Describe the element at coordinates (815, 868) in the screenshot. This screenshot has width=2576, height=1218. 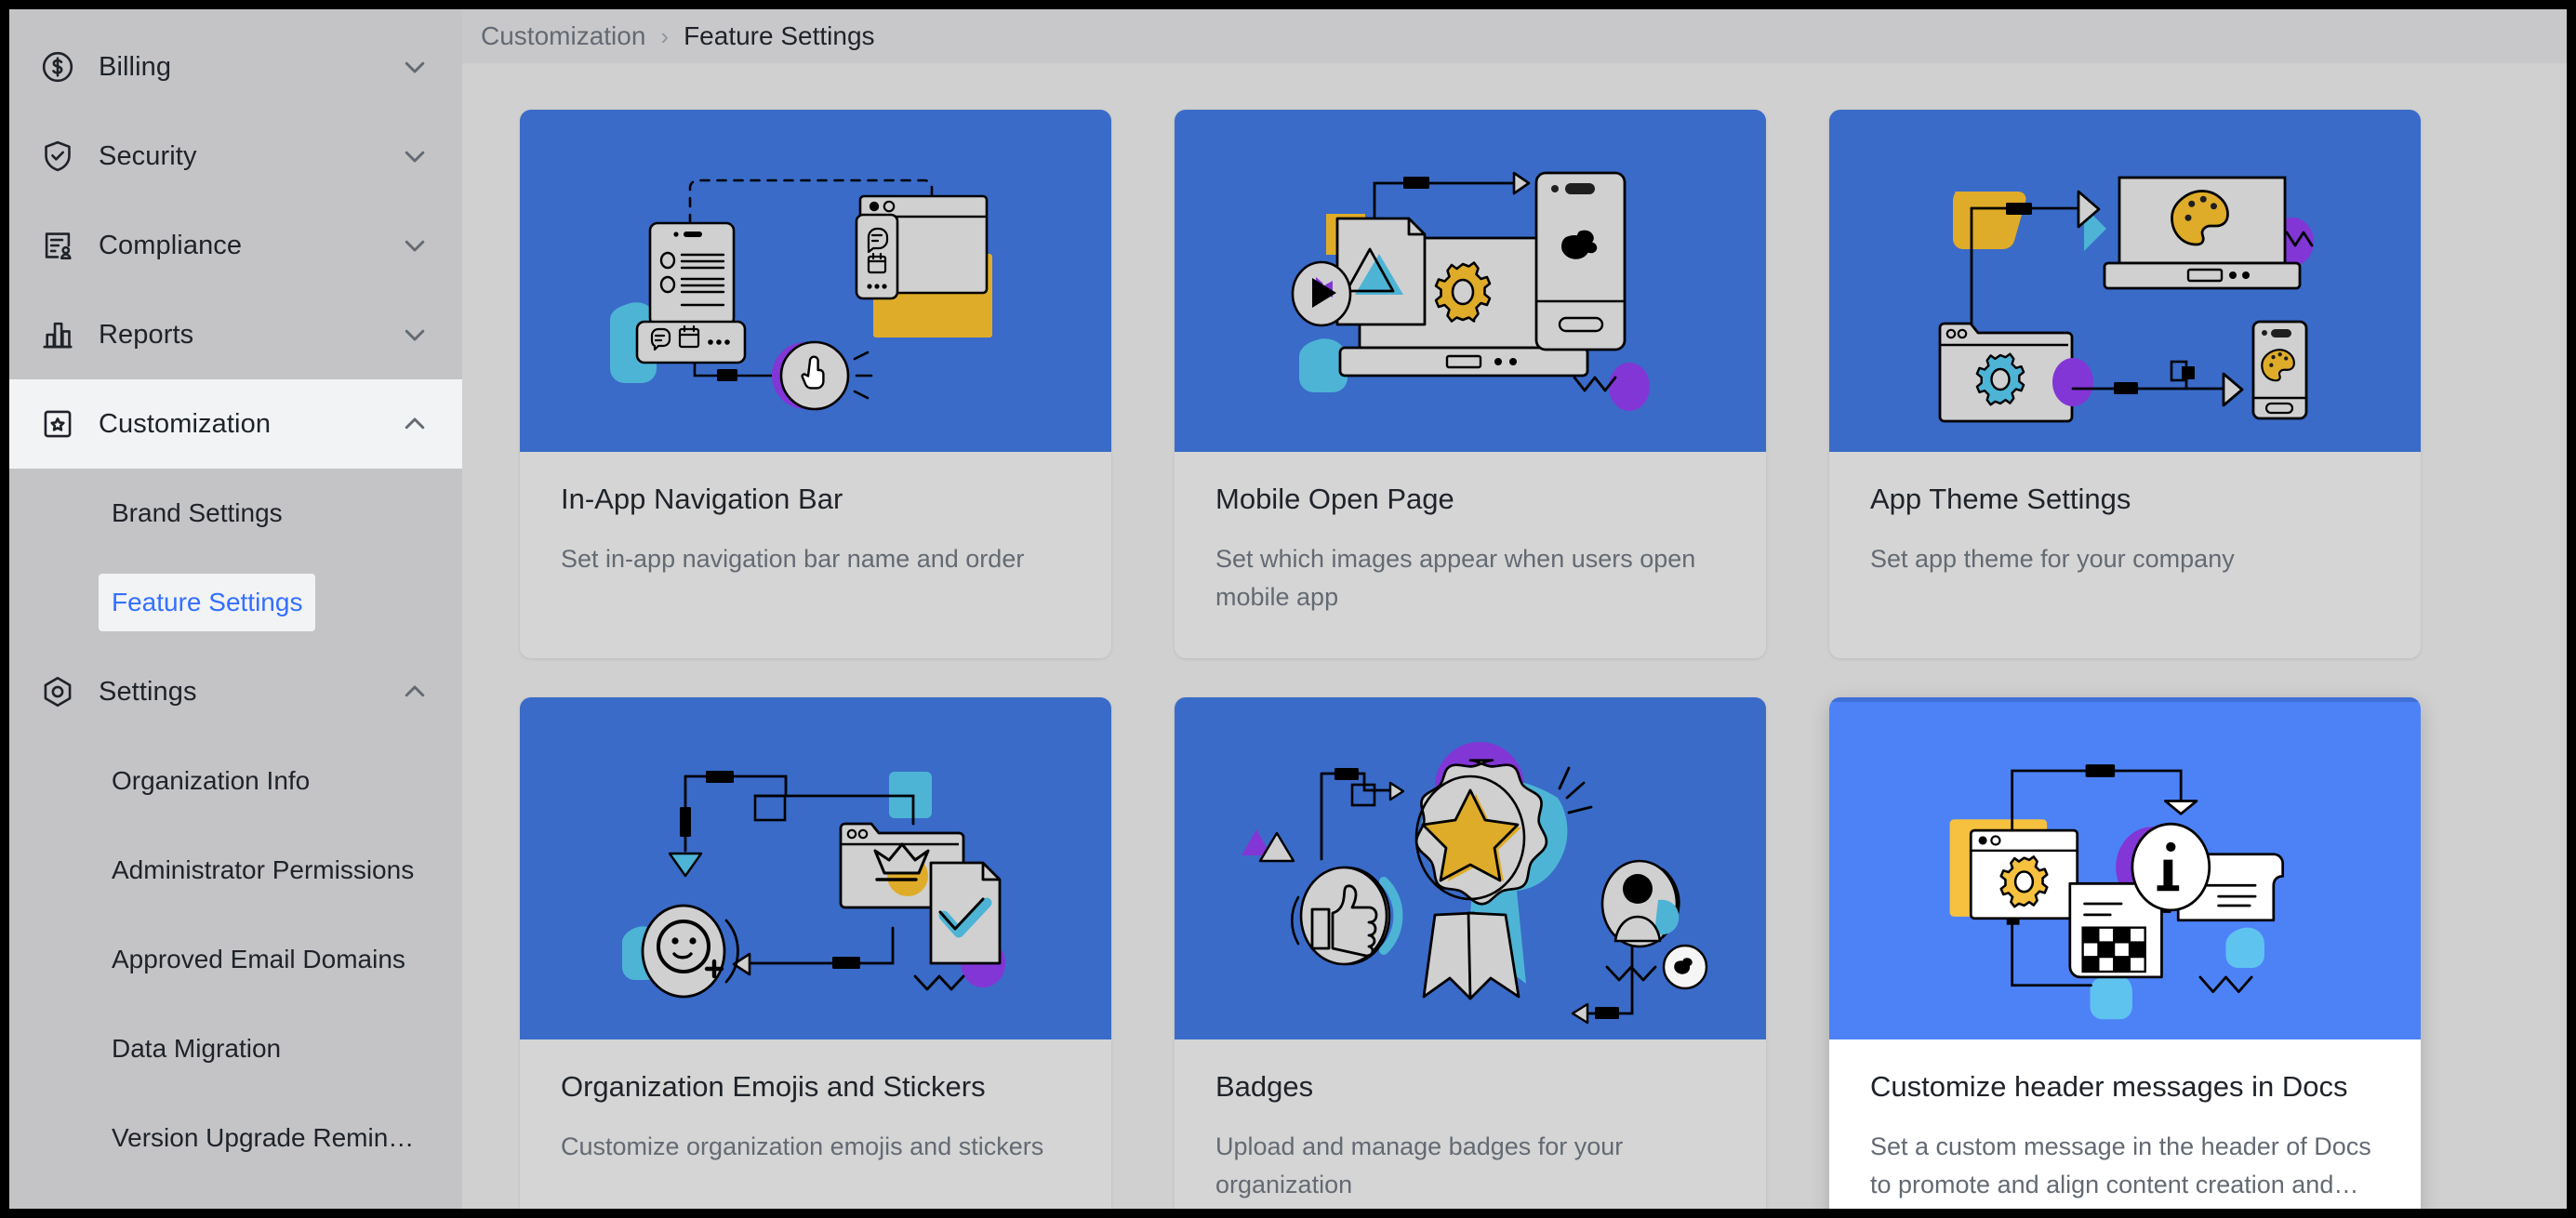
I see `emoji-sticker-illustration` at that location.